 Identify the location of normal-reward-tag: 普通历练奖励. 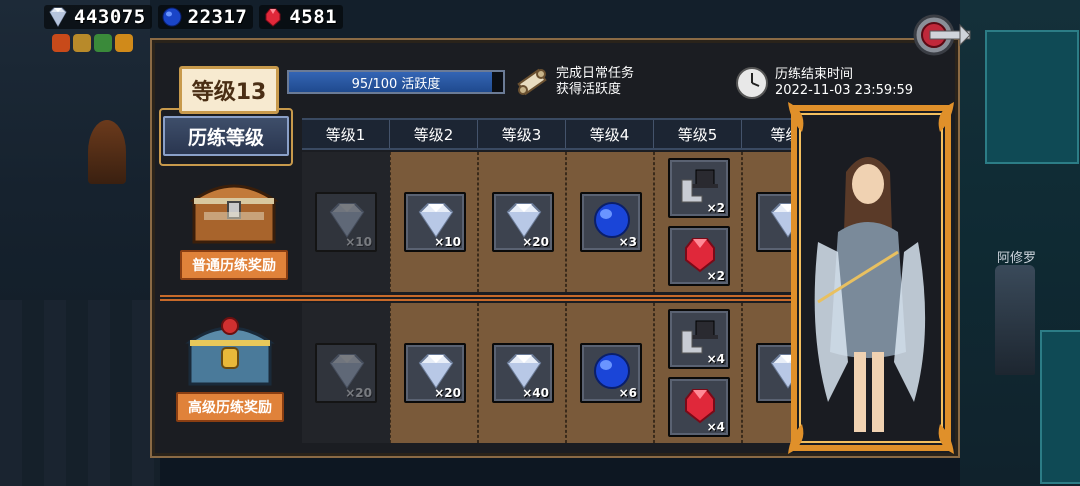
(234, 265).